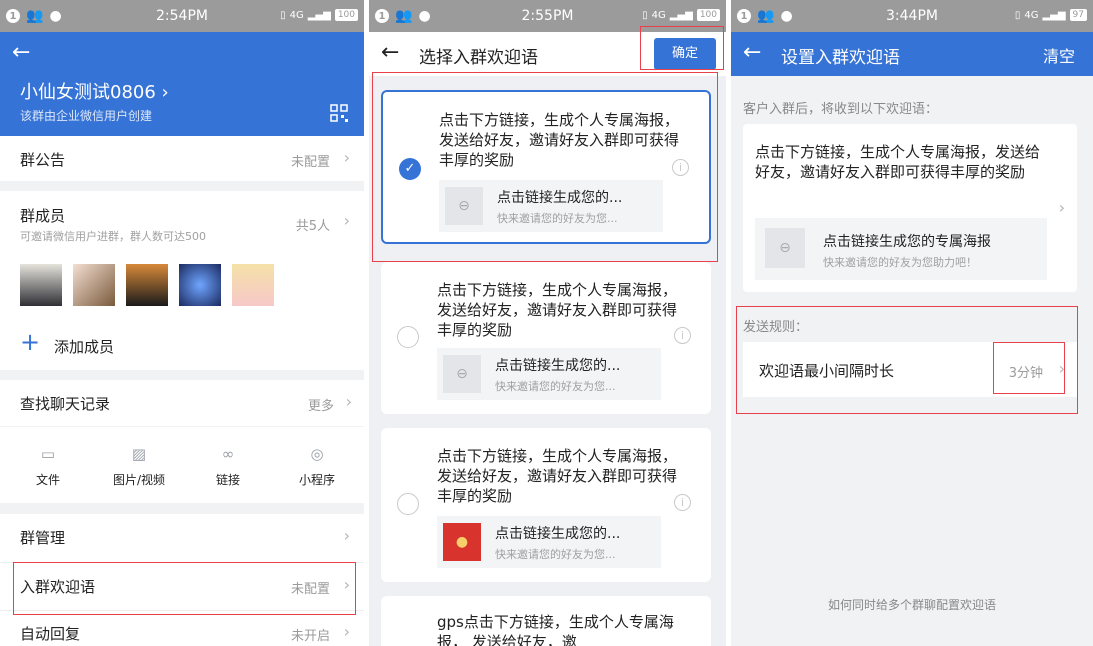  Describe the element at coordinates (1059, 55) in the screenshot. I see `clear-button: 清空` at that location.